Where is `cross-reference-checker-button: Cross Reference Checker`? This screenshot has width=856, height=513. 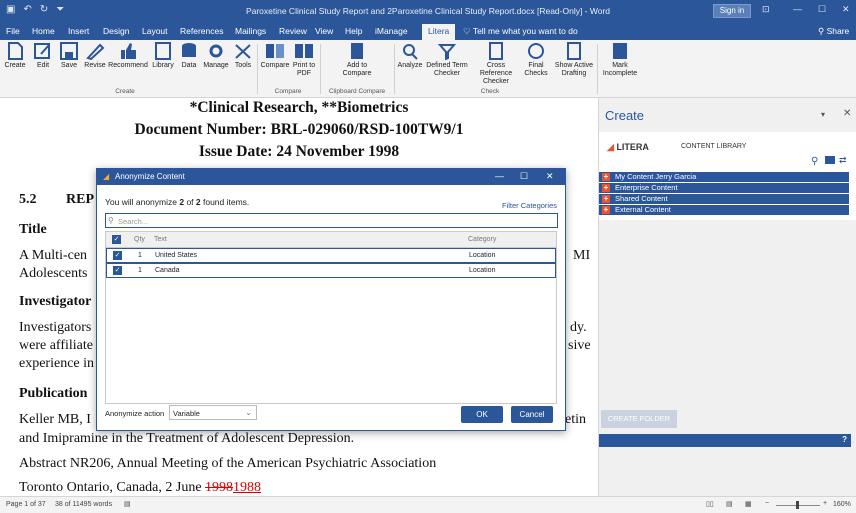
cross-reference-checker-button: Cross Reference Checker is located at coordinates (496, 64).